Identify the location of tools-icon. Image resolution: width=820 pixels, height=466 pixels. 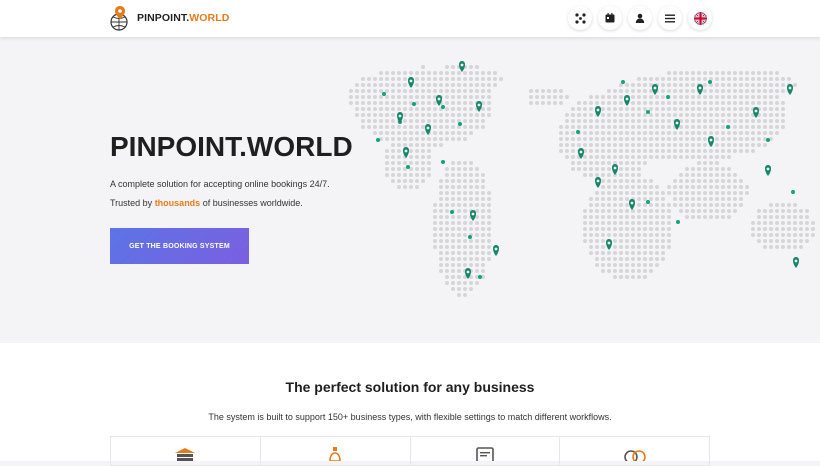
(580, 18).